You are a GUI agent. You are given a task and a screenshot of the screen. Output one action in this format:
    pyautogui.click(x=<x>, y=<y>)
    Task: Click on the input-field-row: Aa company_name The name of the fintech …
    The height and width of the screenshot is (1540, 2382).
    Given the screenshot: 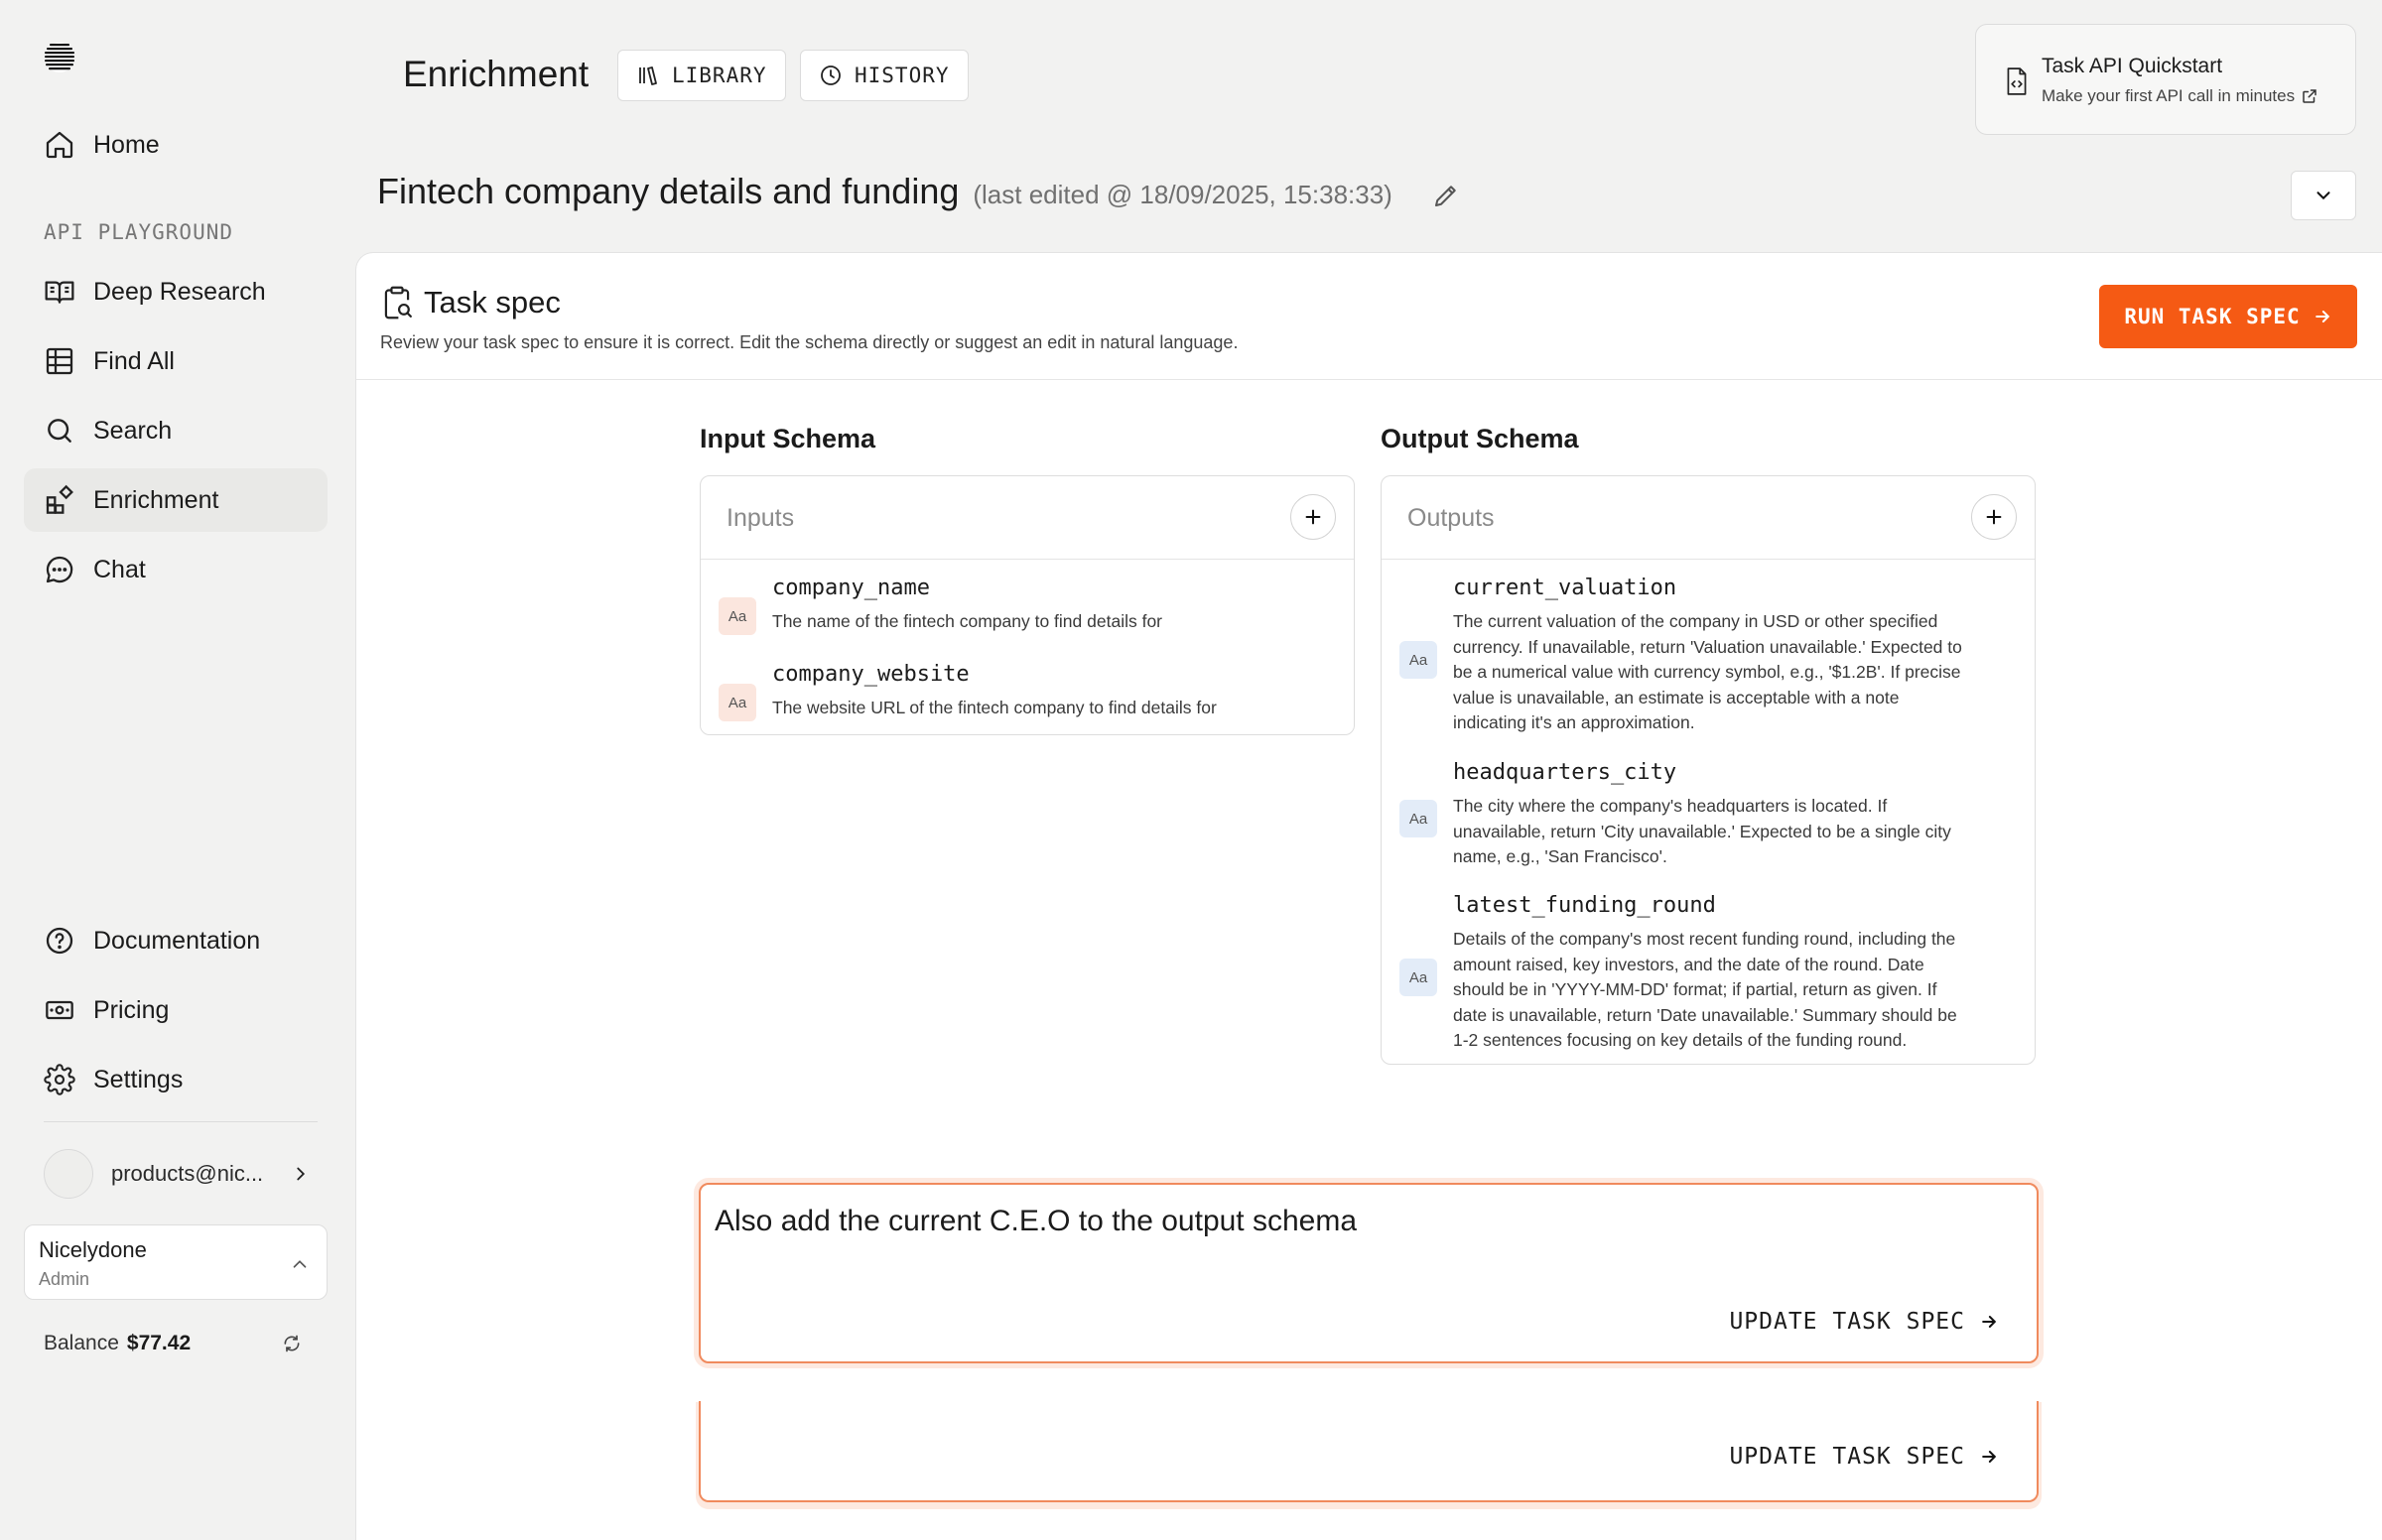 What is the action you would take?
    pyautogui.click(x=1027, y=615)
    